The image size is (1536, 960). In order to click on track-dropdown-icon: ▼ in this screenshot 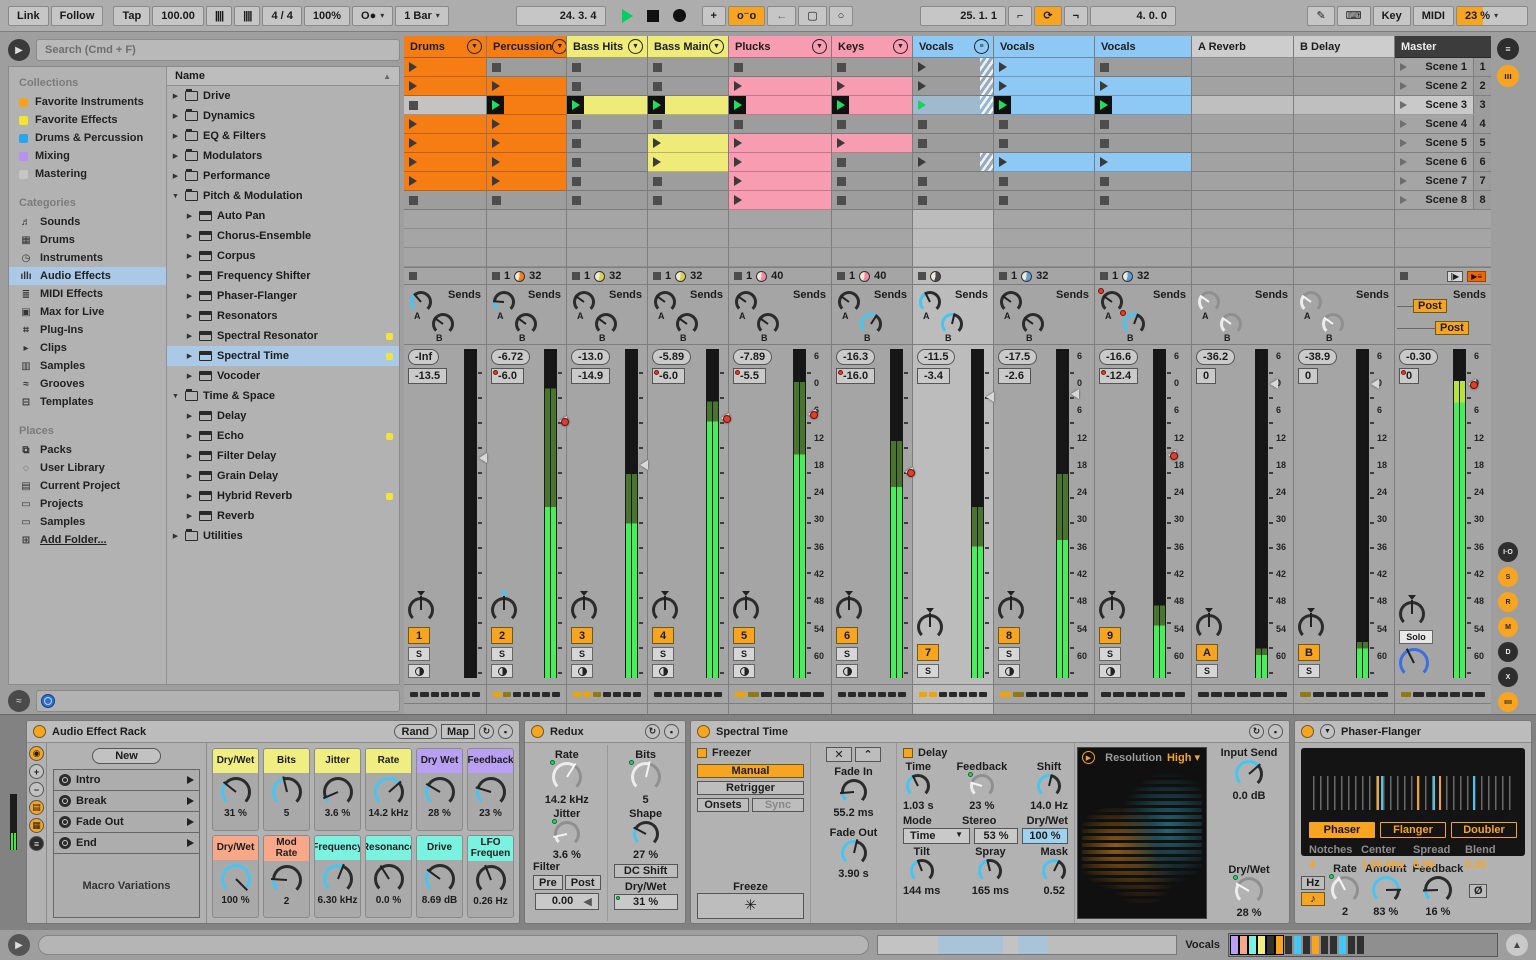, I will do `click(716, 46)`.